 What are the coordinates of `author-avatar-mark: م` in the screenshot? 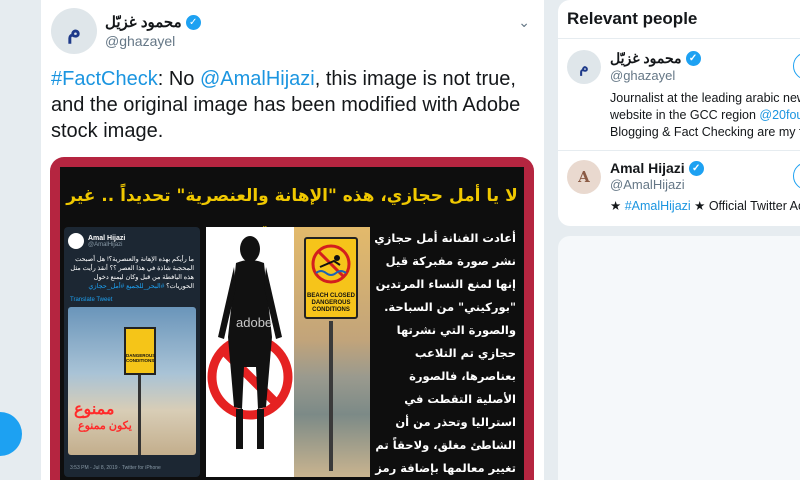 It's located at (74, 31).